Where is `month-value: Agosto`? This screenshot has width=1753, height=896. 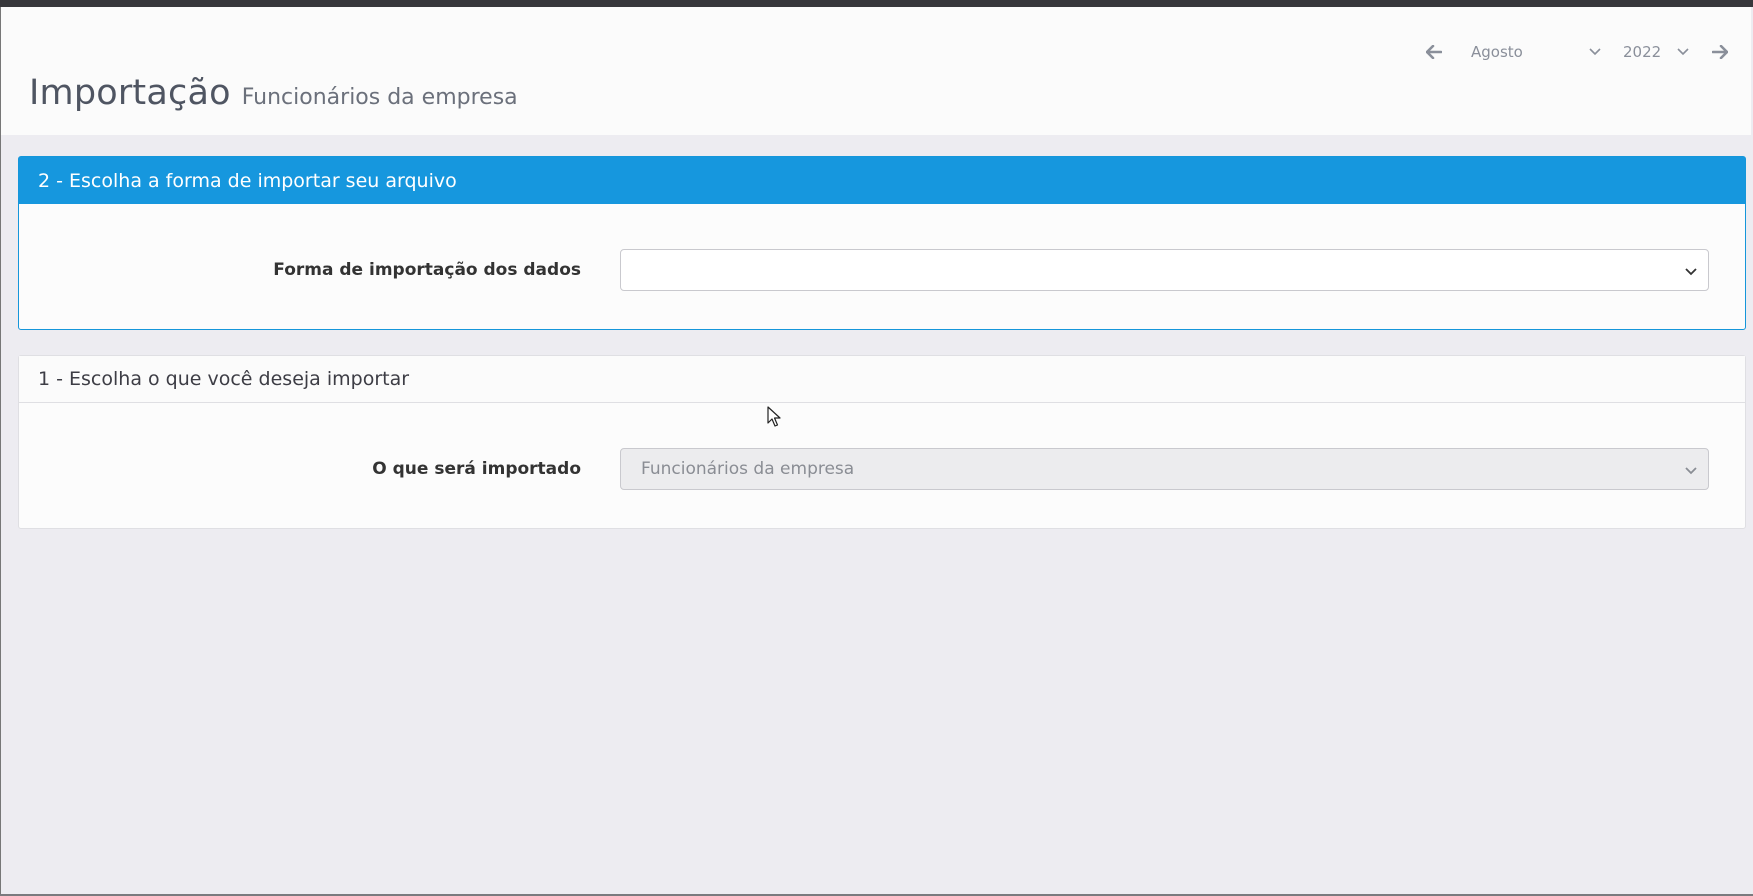 month-value: Agosto is located at coordinates (1497, 52).